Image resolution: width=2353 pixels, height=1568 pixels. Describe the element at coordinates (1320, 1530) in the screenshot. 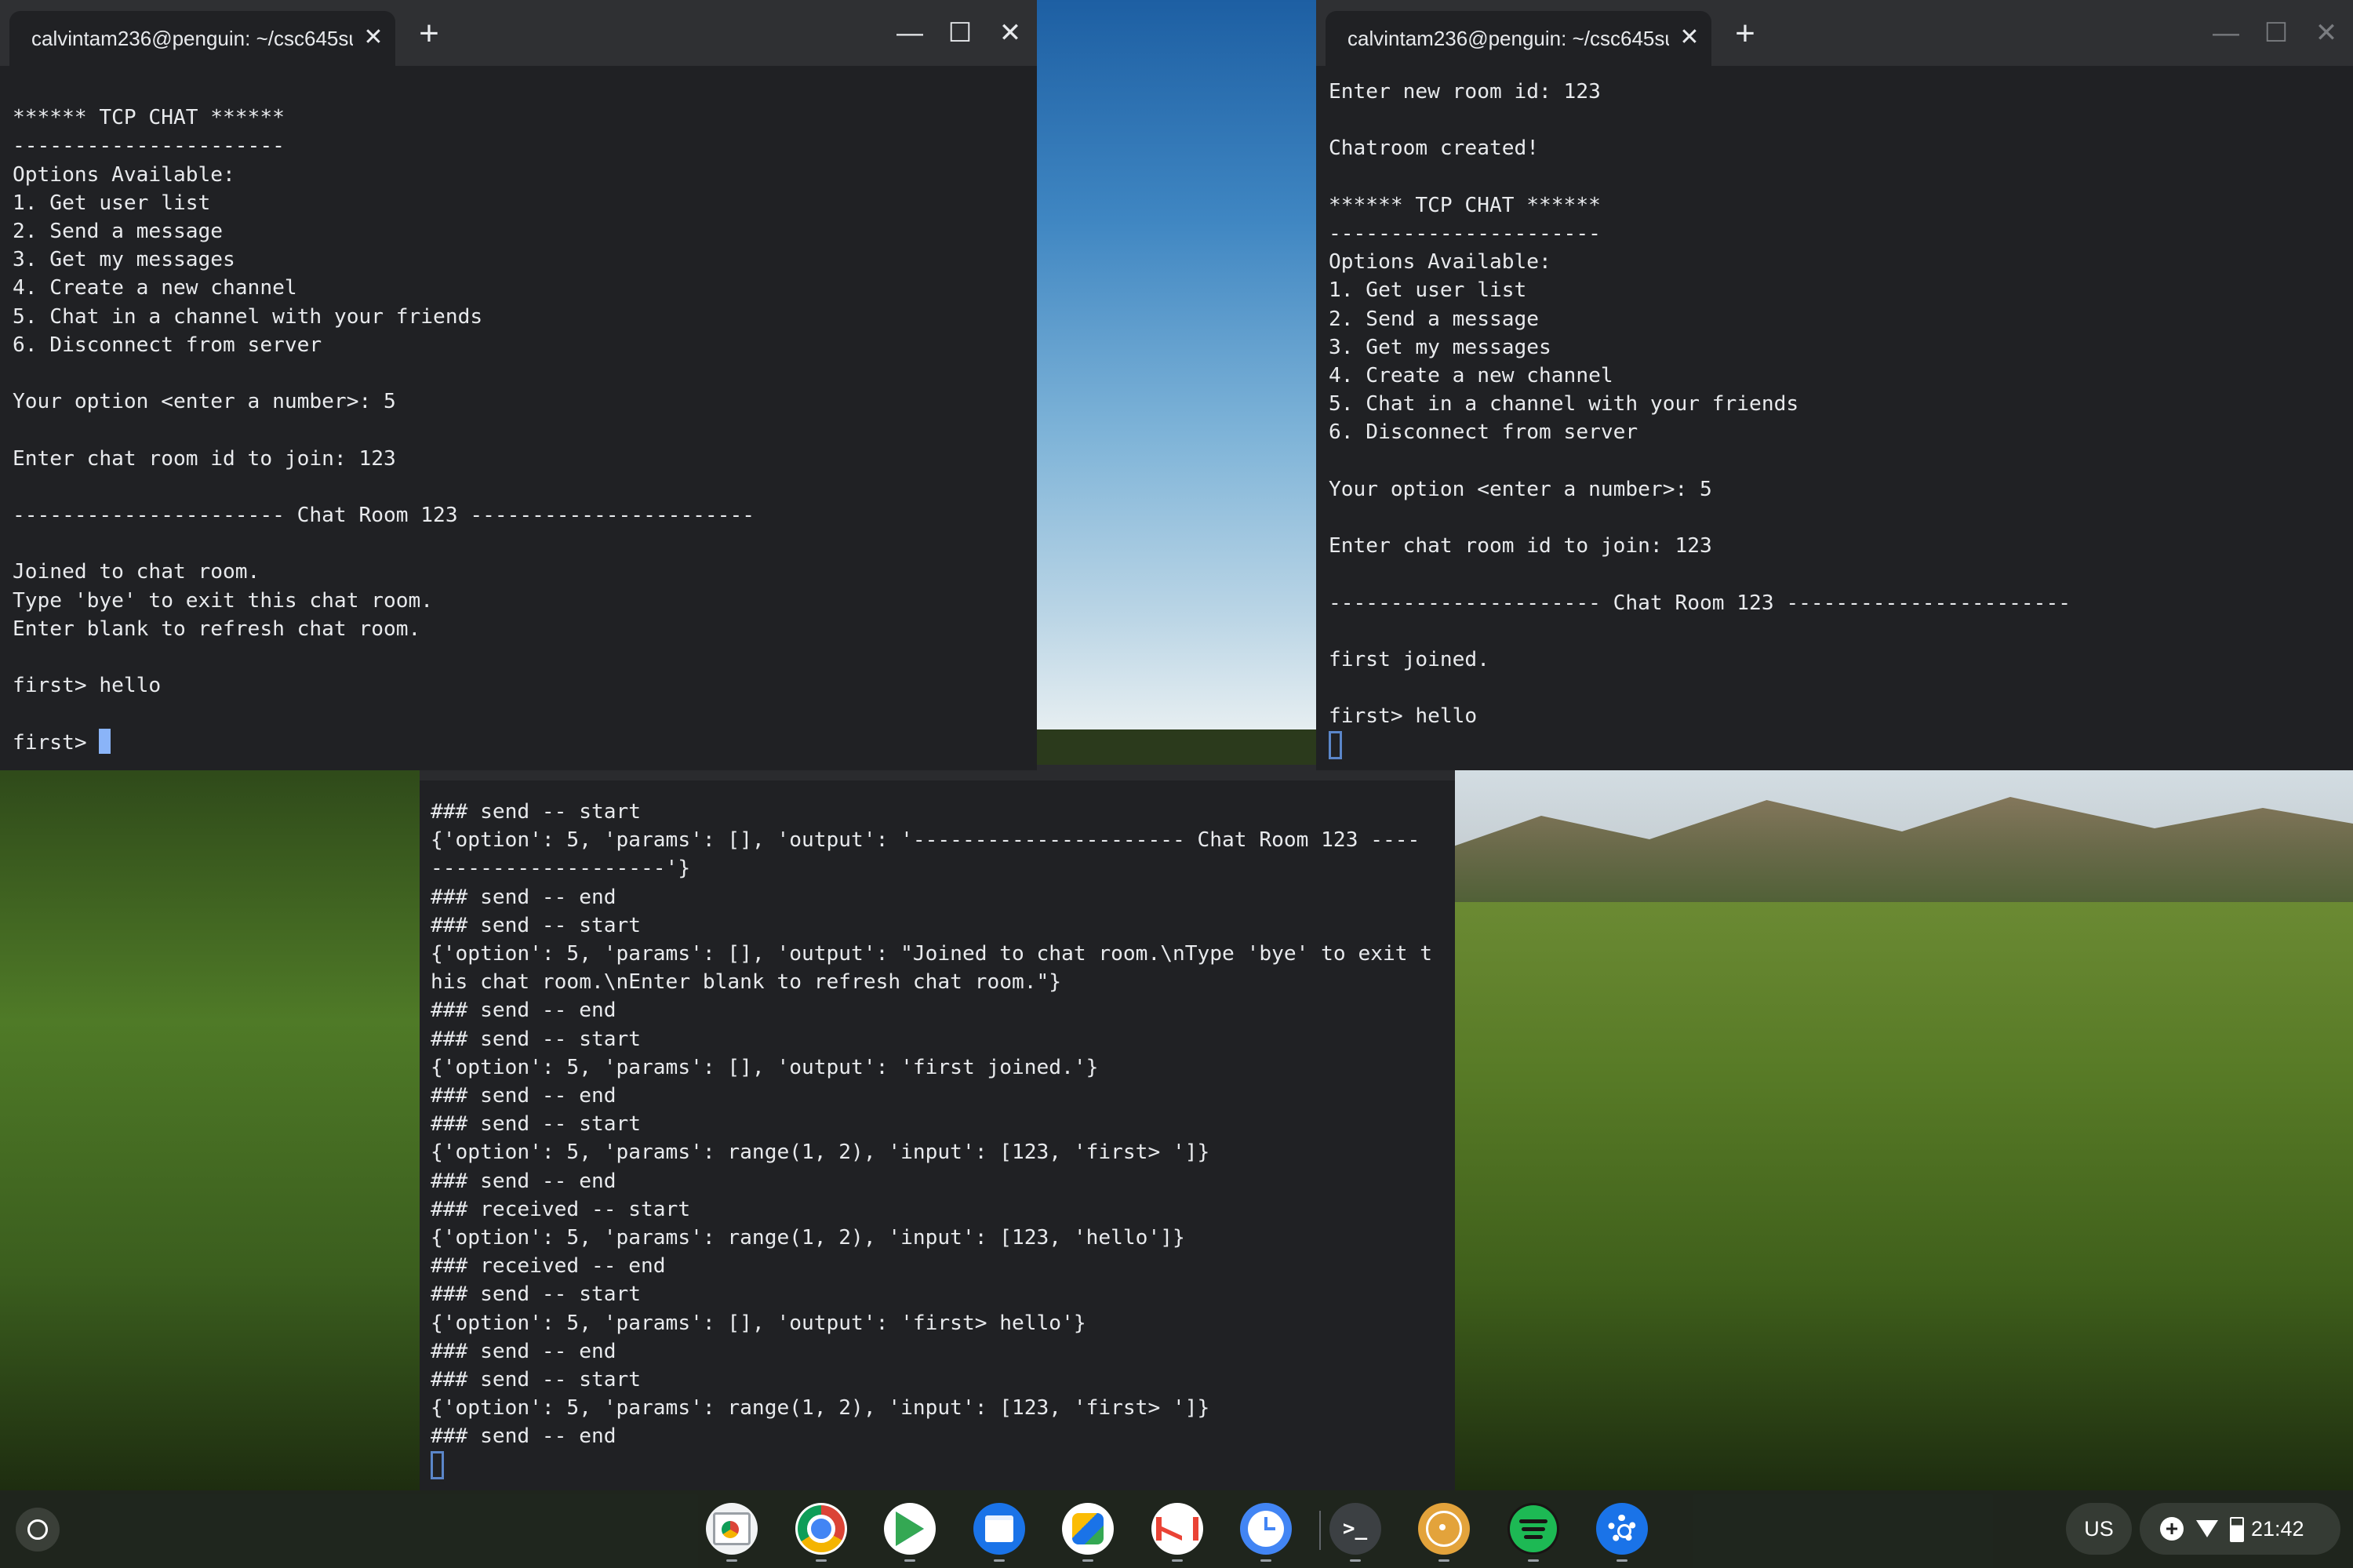

I see `shelf-separator` at that location.